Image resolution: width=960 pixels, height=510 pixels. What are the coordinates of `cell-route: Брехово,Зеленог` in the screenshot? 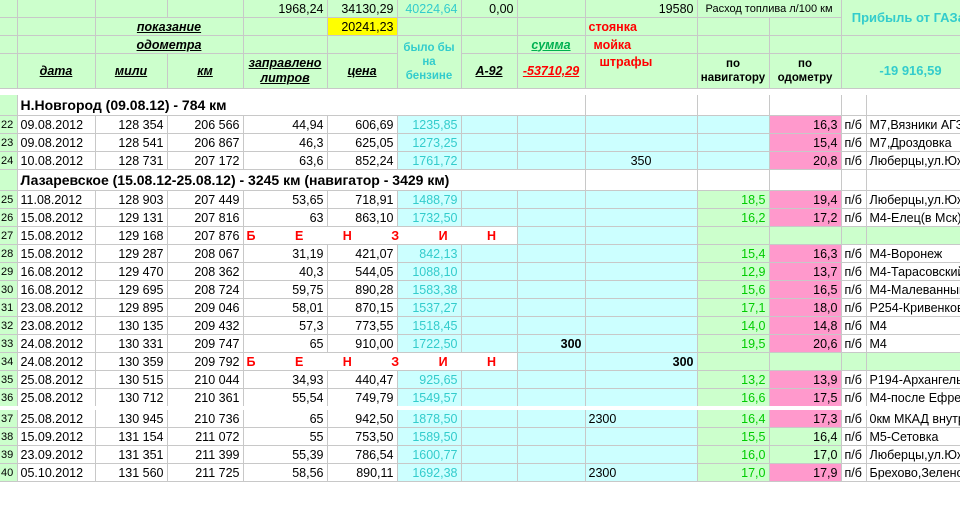 It's located at (913, 472).